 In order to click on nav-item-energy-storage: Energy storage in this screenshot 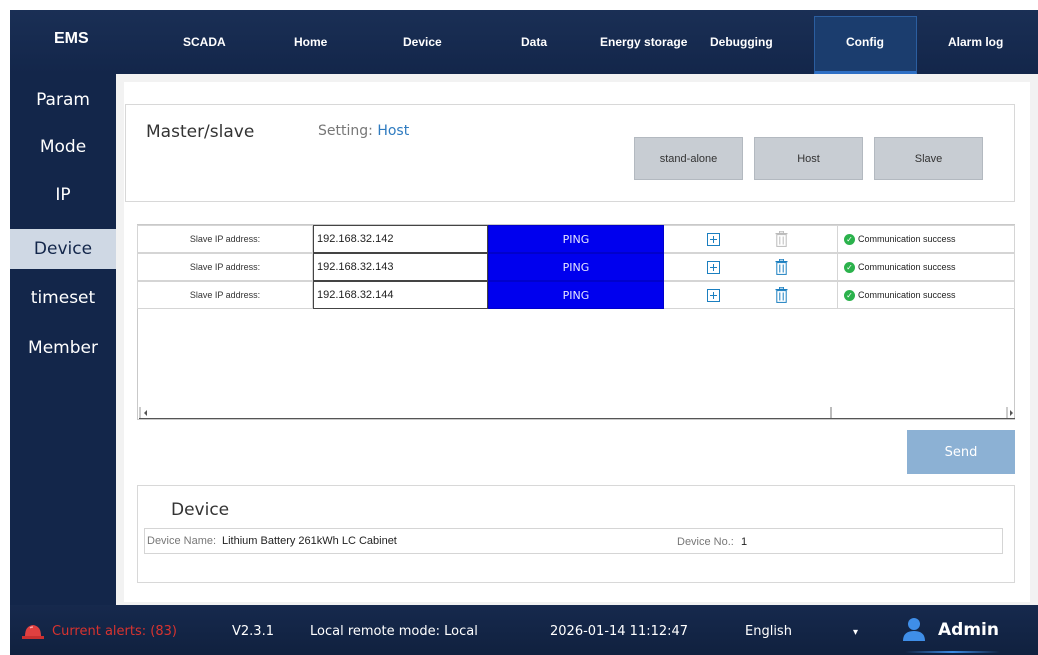, I will do `click(643, 42)`.